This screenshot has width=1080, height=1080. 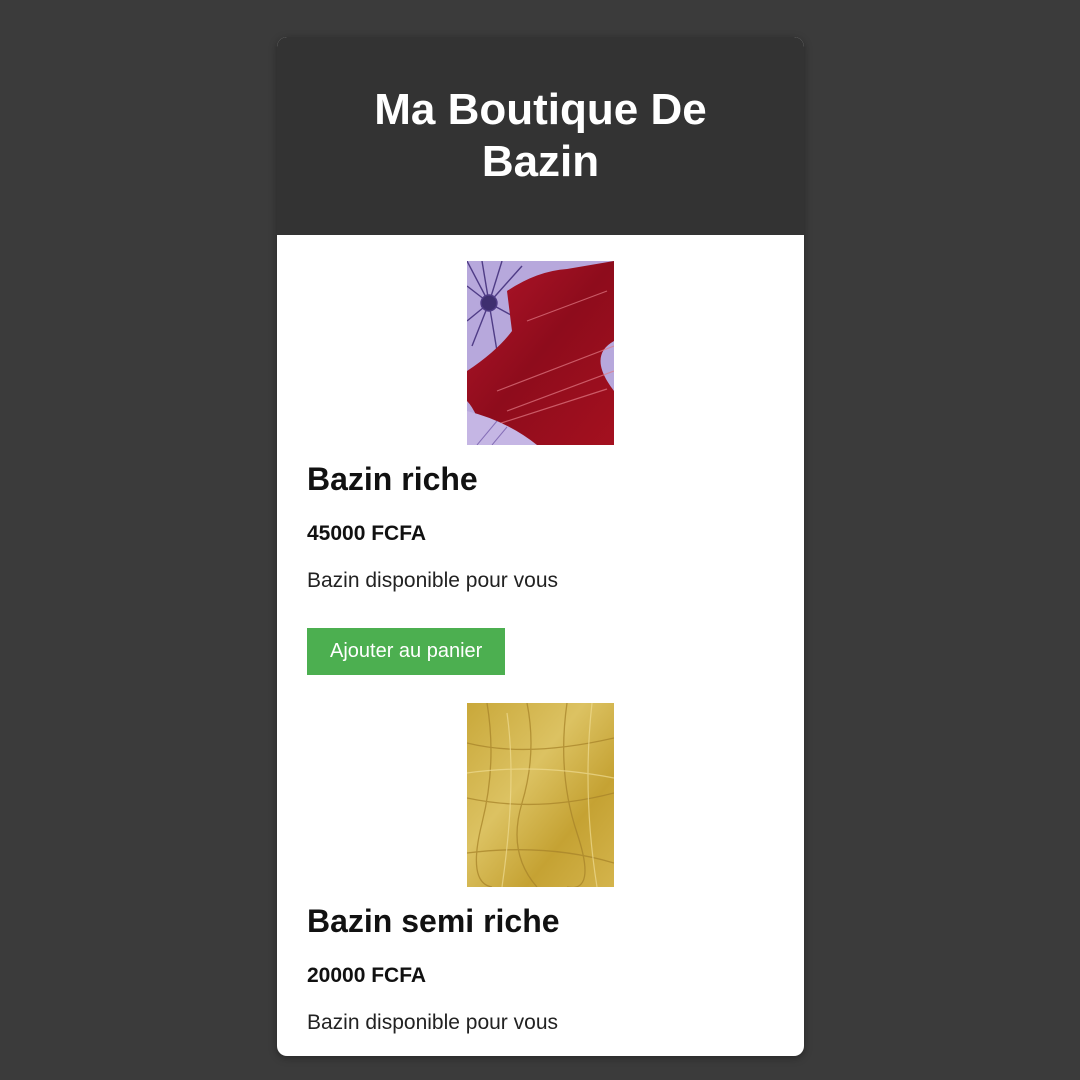 What do you see at coordinates (540, 353) in the screenshot?
I see `product-image-bazin-riche` at bounding box center [540, 353].